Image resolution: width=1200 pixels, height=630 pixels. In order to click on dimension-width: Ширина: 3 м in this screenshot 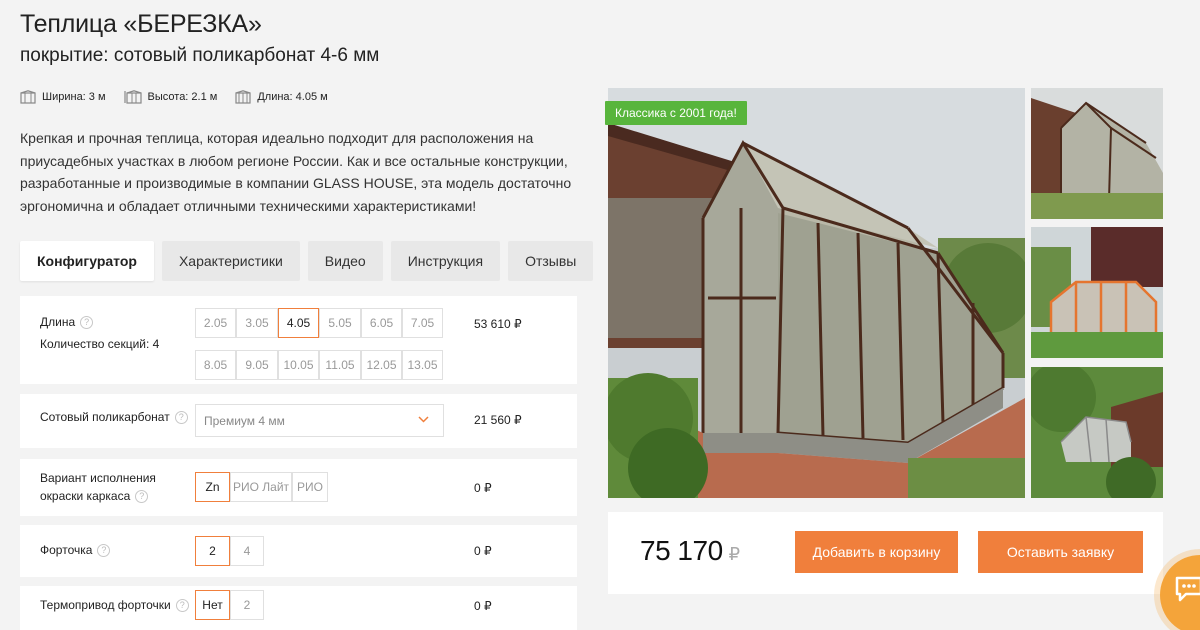, I will do `click(63, 97)`.